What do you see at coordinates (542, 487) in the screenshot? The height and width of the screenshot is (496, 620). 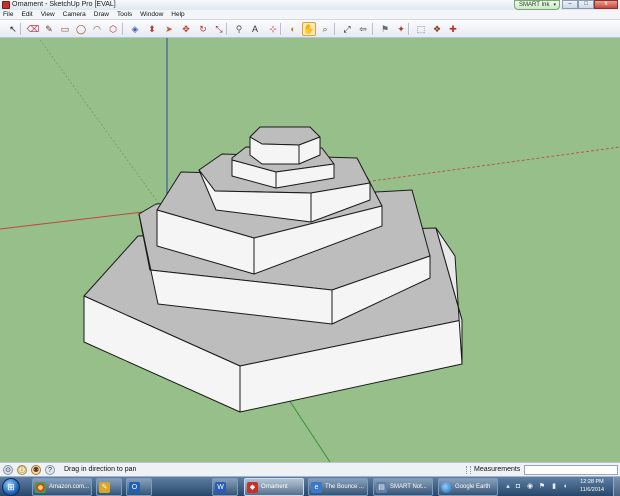 I see `tray-flag-icon: ⚑` at bounding box center [542, 487].